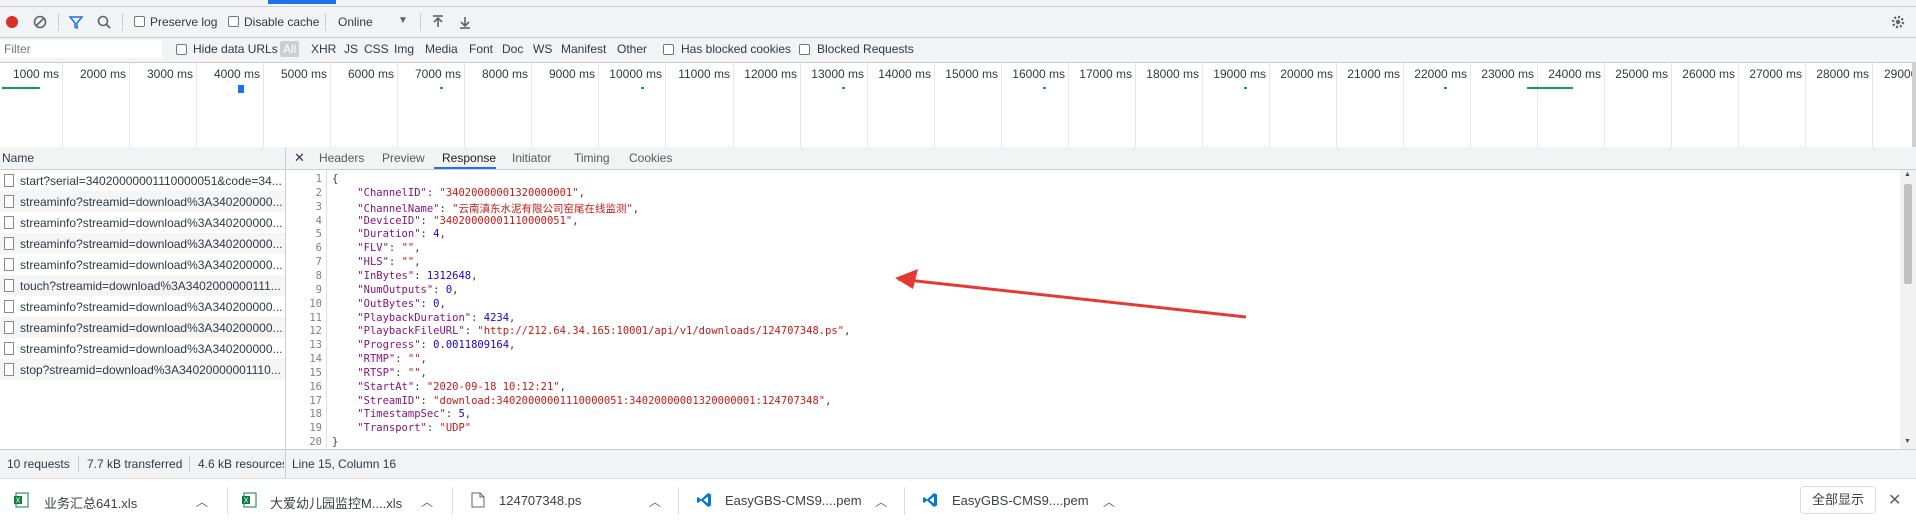  I want to click on status-divider, so click(189, 464).